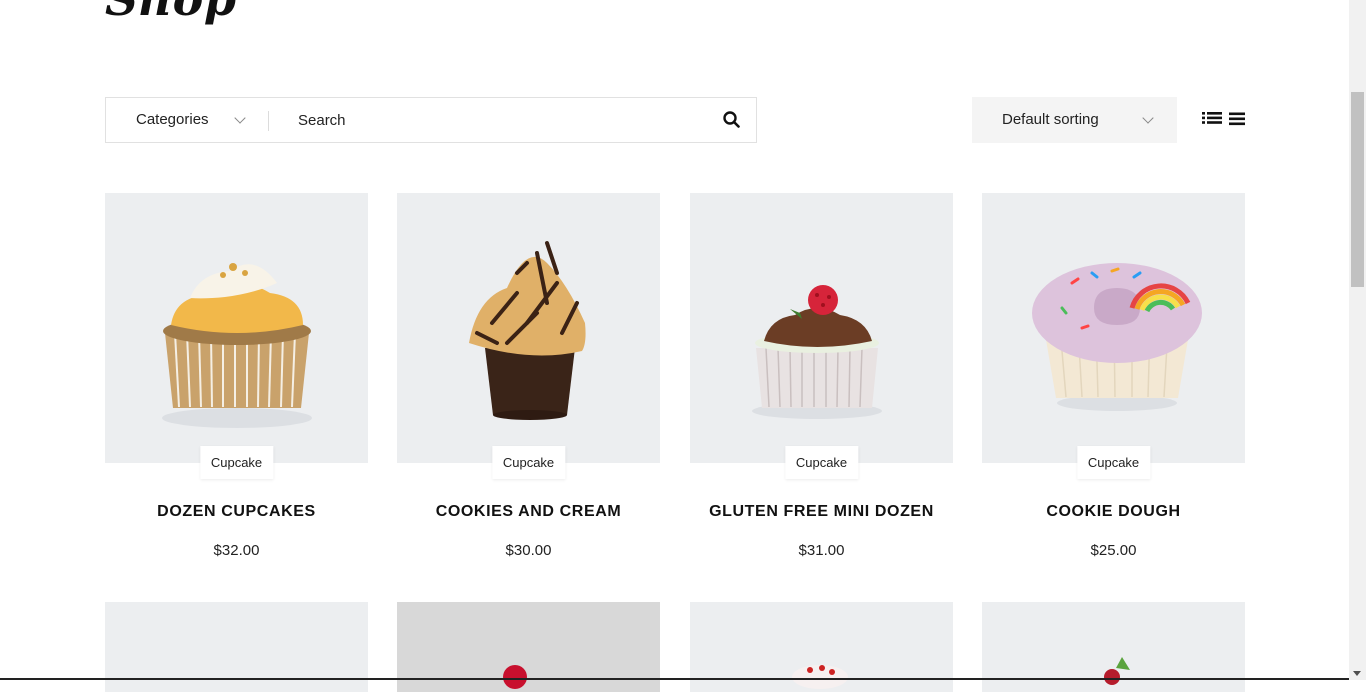  What do you see at coordinates (1357, 340) in the screenshot?
I see `vertical-scrollbar` at bounding box center [1357, 340].